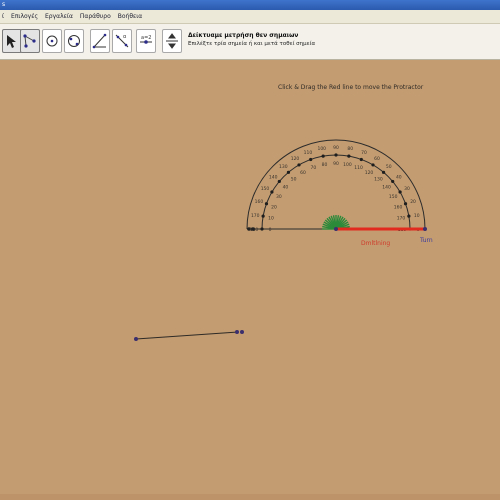  What do you see at coordinates (259, 202) in the screenshot?
I see `protractor-outer-label: 160` at bounding box center [259, 202].